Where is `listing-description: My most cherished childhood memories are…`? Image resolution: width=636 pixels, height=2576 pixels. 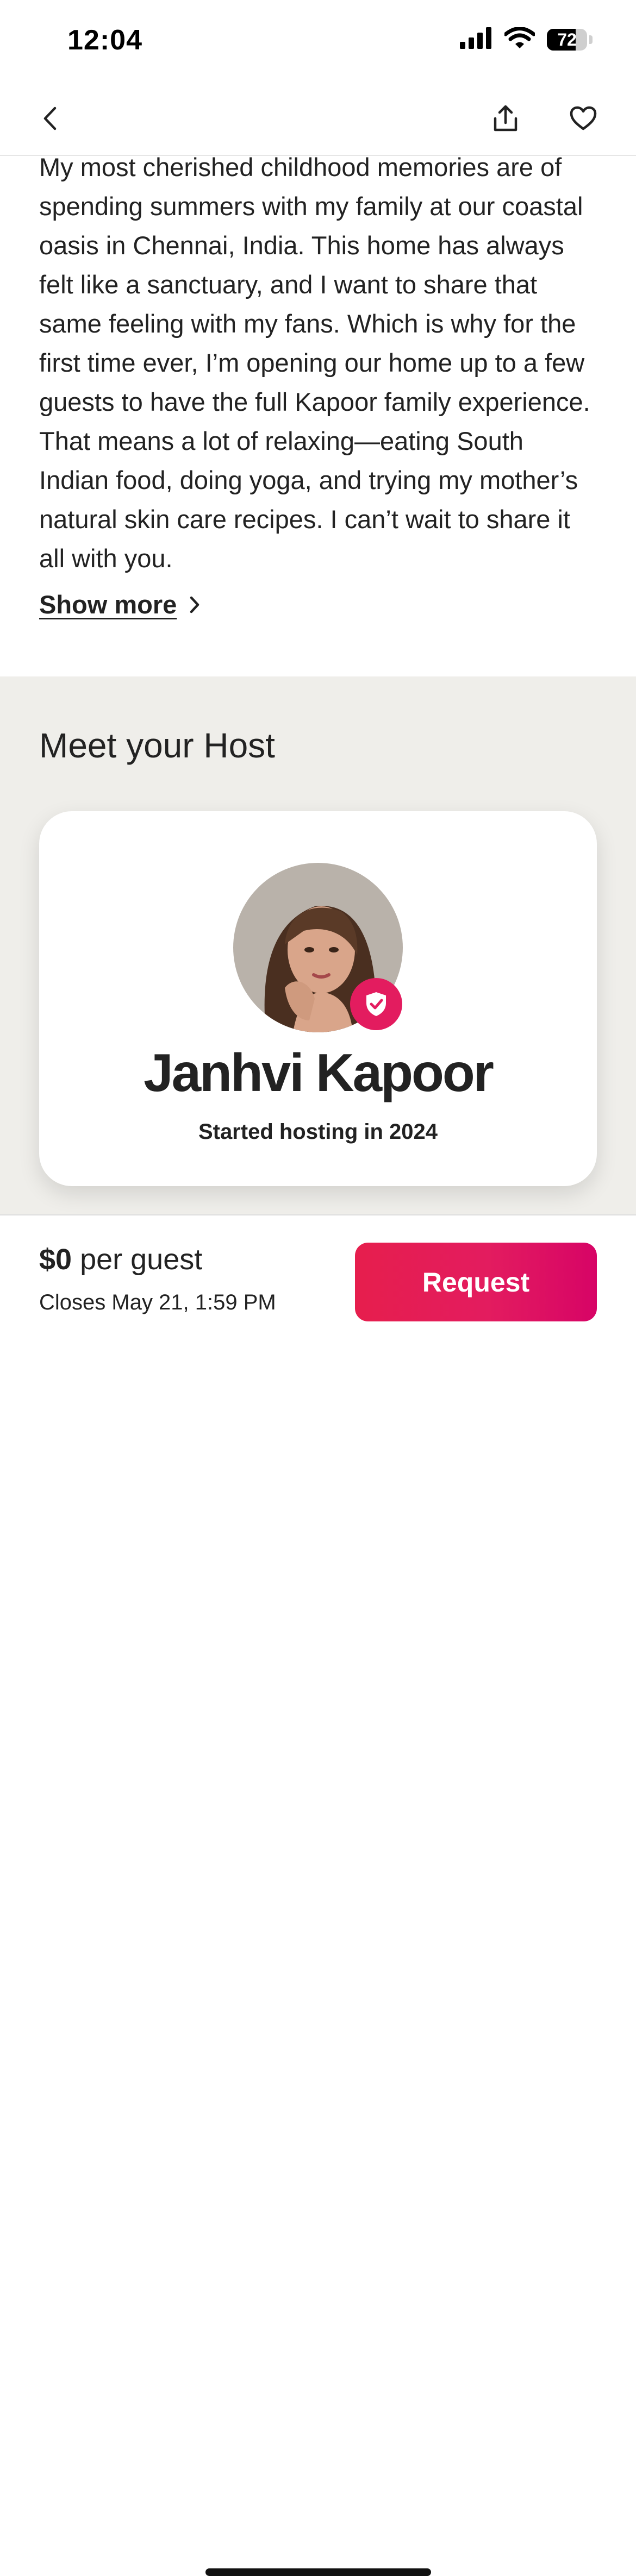 listing-description: My most cherished childhood memories are… is located at coordinates (314, 363).